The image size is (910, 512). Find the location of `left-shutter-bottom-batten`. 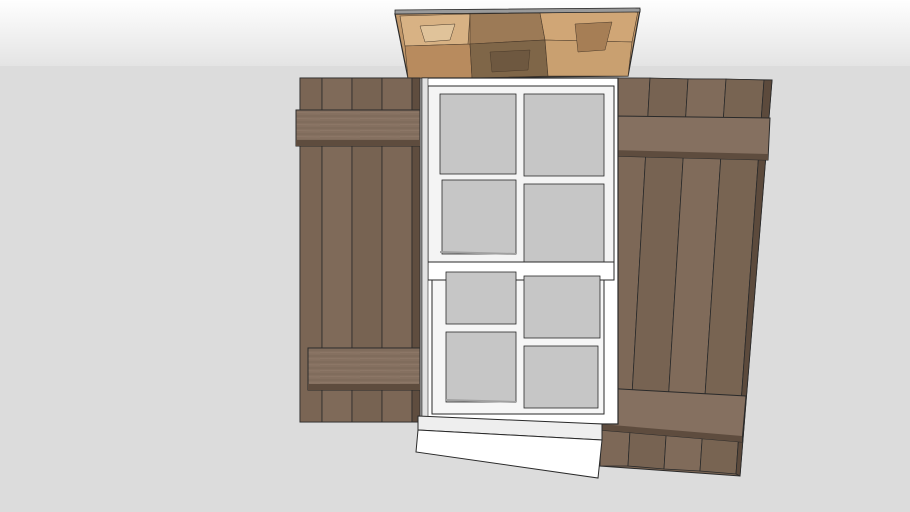

left-shutter-bottom-batten is located at coordinates (364, 369).